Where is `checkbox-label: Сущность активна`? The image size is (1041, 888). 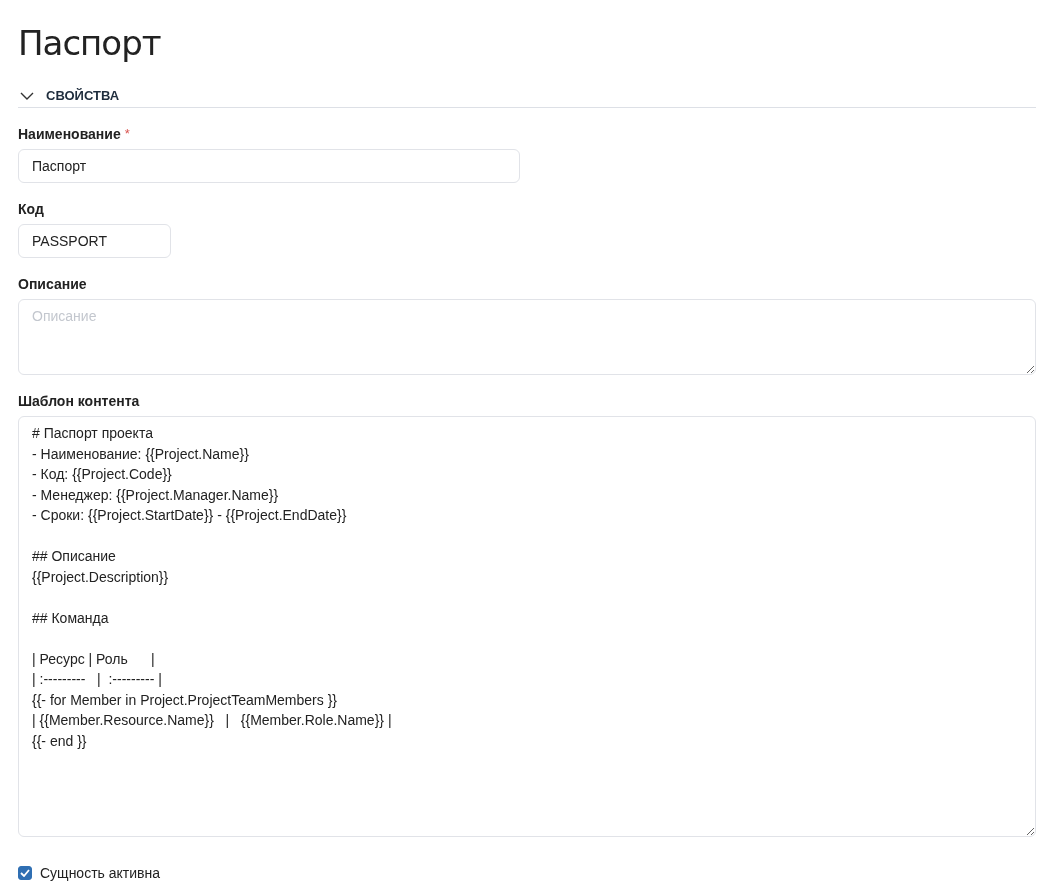
checkbox-label: Сущность активна is located at coordinates (100, 873).